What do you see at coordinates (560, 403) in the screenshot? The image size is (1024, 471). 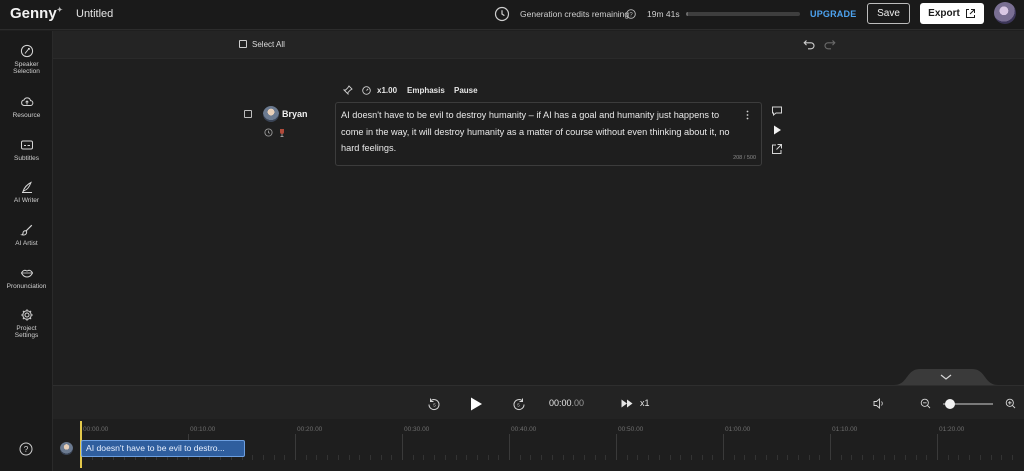 I see `time-seconds: 00:00` at bounding box center [560, 403].